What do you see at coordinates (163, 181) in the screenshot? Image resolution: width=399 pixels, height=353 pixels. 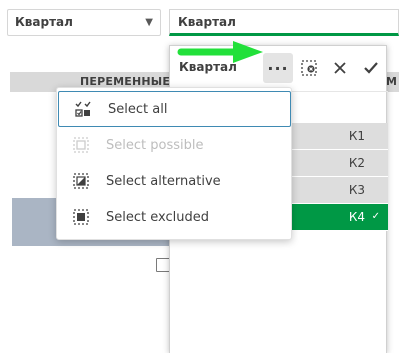 I see `menu-item-label: Select alternative` at bounding box center [163, 181].